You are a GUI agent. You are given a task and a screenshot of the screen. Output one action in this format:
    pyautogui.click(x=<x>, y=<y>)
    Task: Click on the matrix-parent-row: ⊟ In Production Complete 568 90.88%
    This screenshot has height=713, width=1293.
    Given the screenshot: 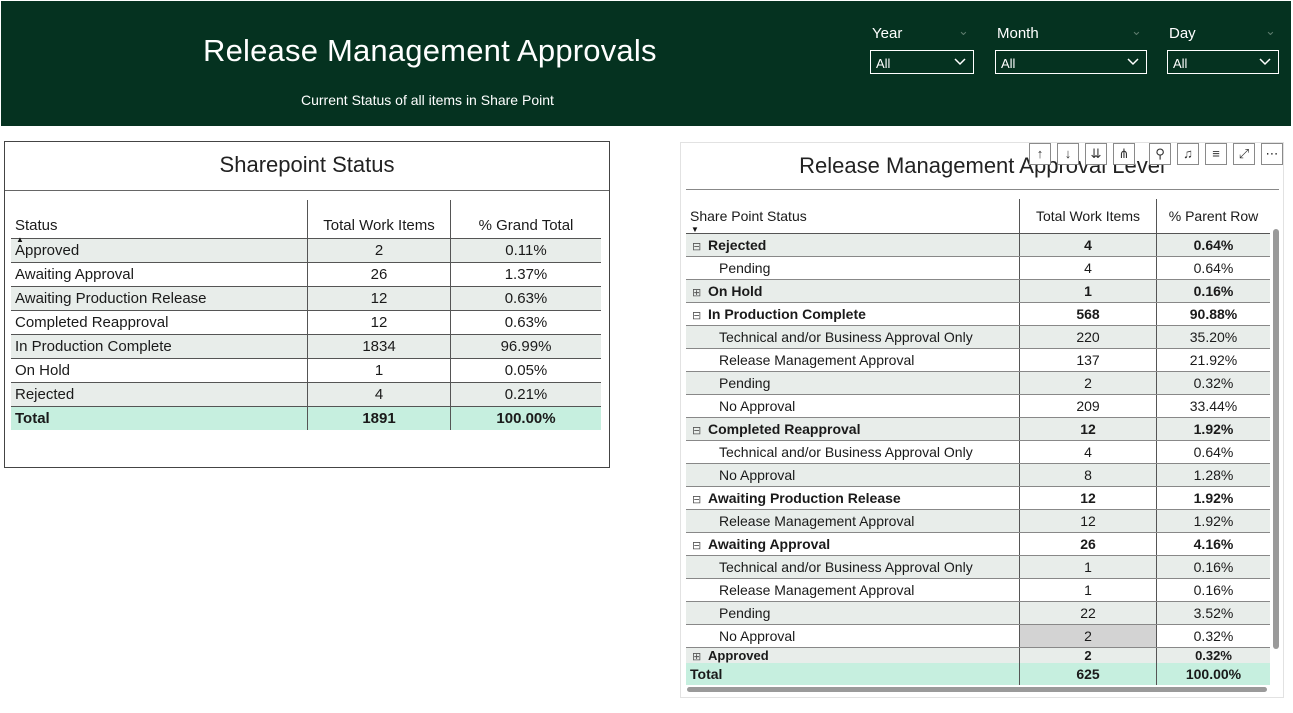 What is the action you would take?
    pyautogui.click(x=978, y=314)
    